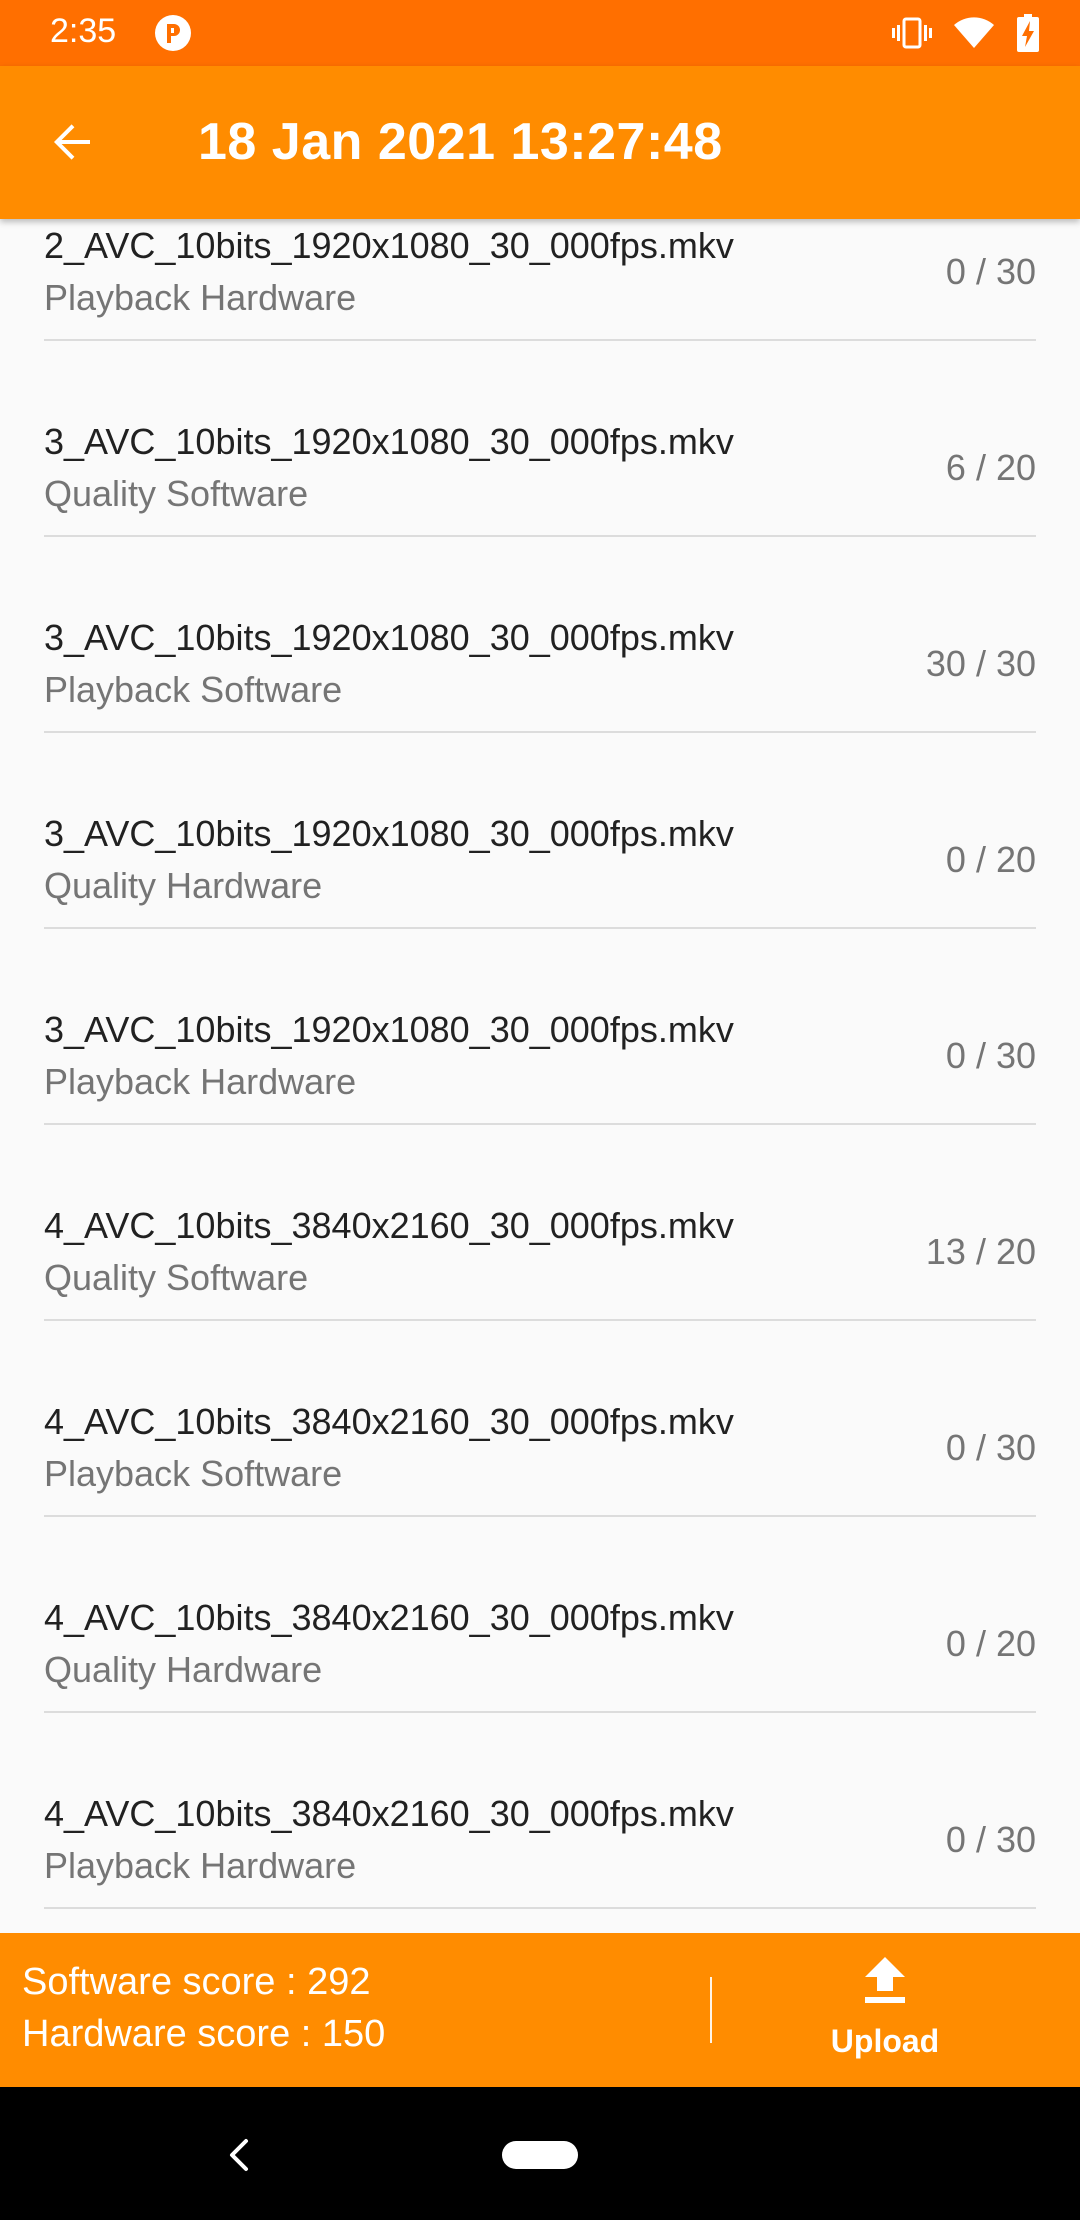  What do you see at coordinates (711, 2010) in the screenshot?
I see `vertical-divider` at bounding box center [711, 2010].